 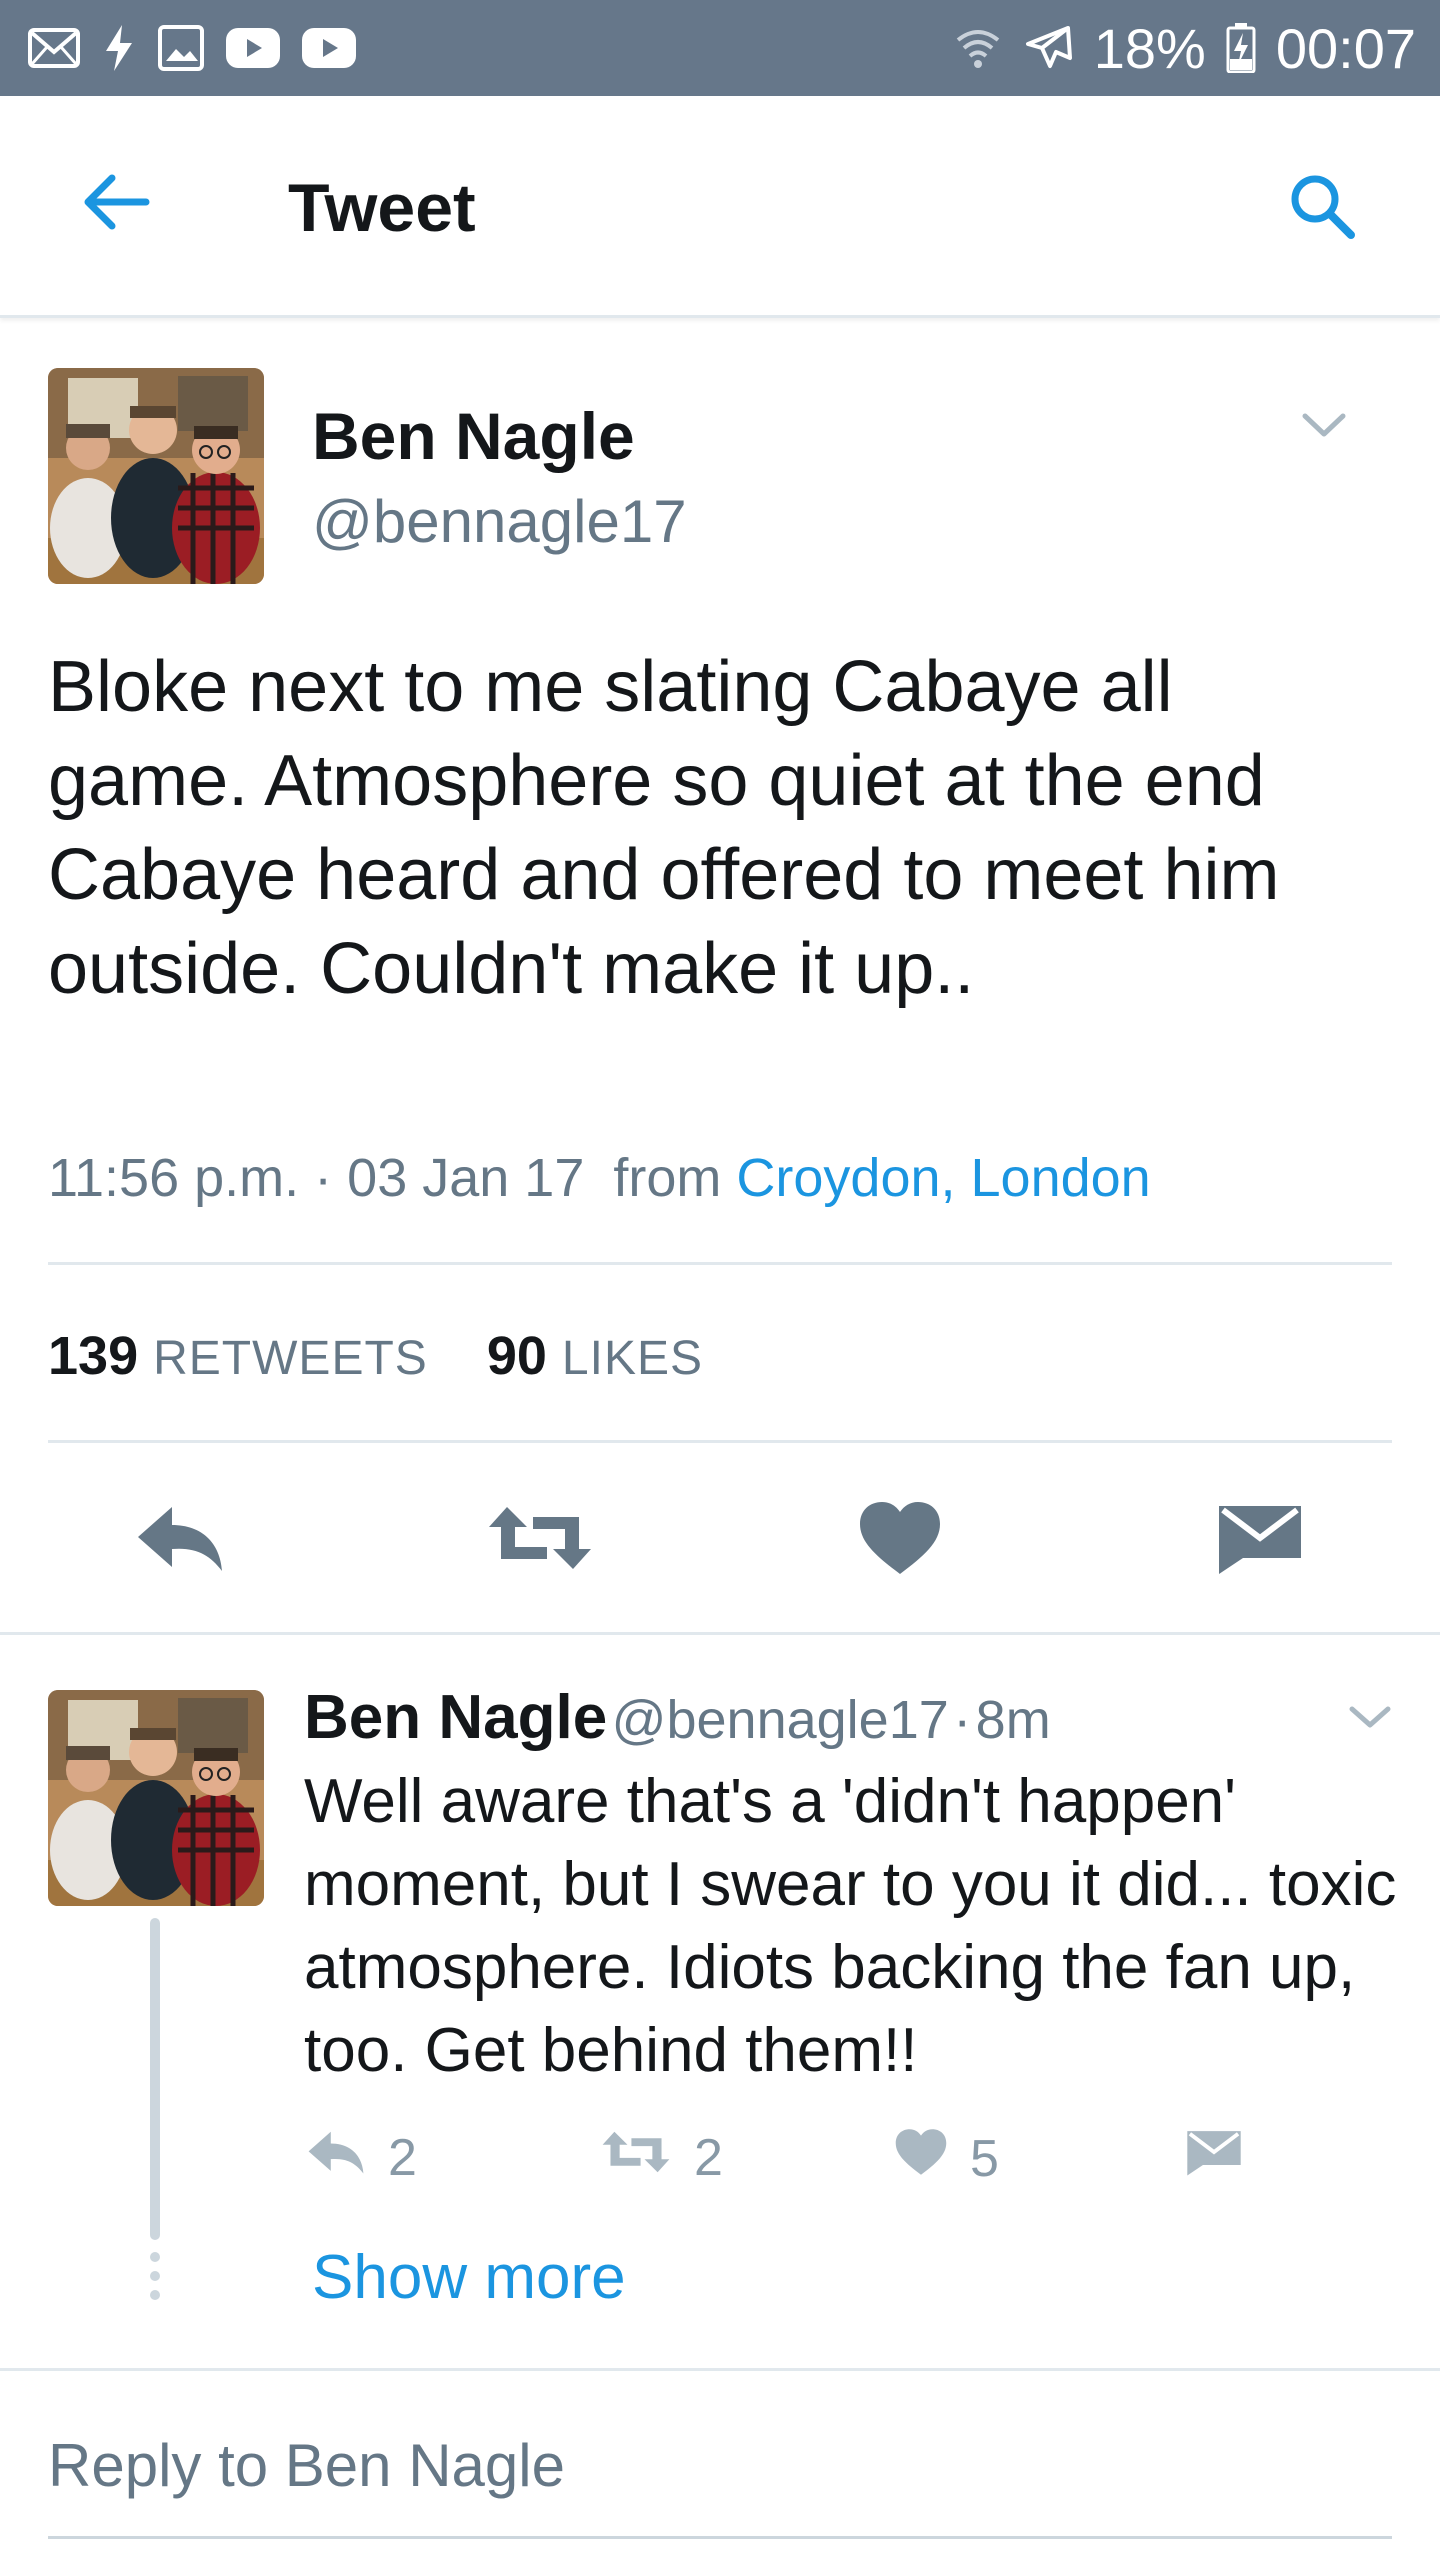 What do you see at coordinates (632, 1358) in the screenshot?
I see `likes-label: LIKES` at bounding box center [632, 1358].